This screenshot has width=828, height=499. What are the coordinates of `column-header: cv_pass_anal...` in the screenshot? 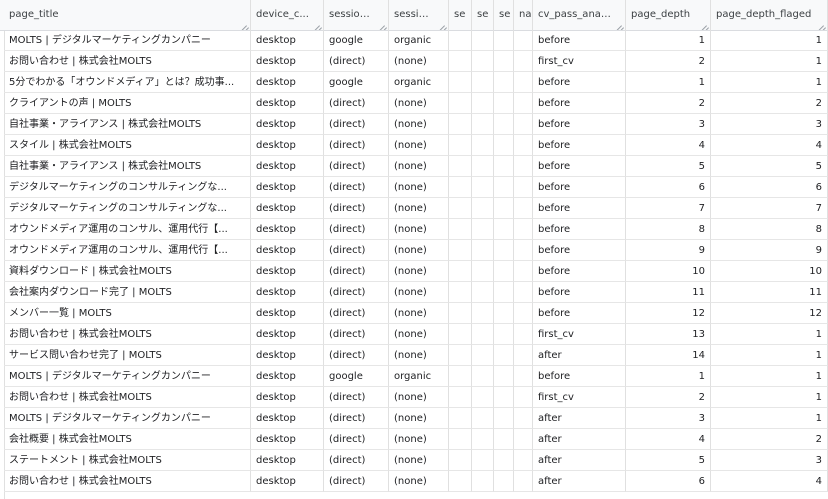 It's located at (579, 15).